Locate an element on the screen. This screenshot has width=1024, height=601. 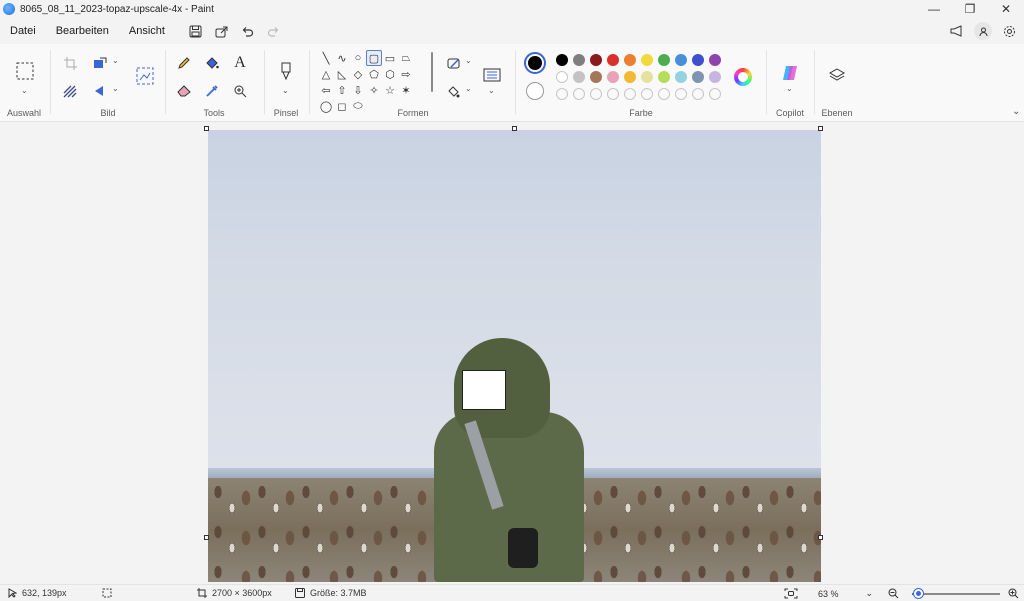
brushes-button is located at coordinates (286, 71).